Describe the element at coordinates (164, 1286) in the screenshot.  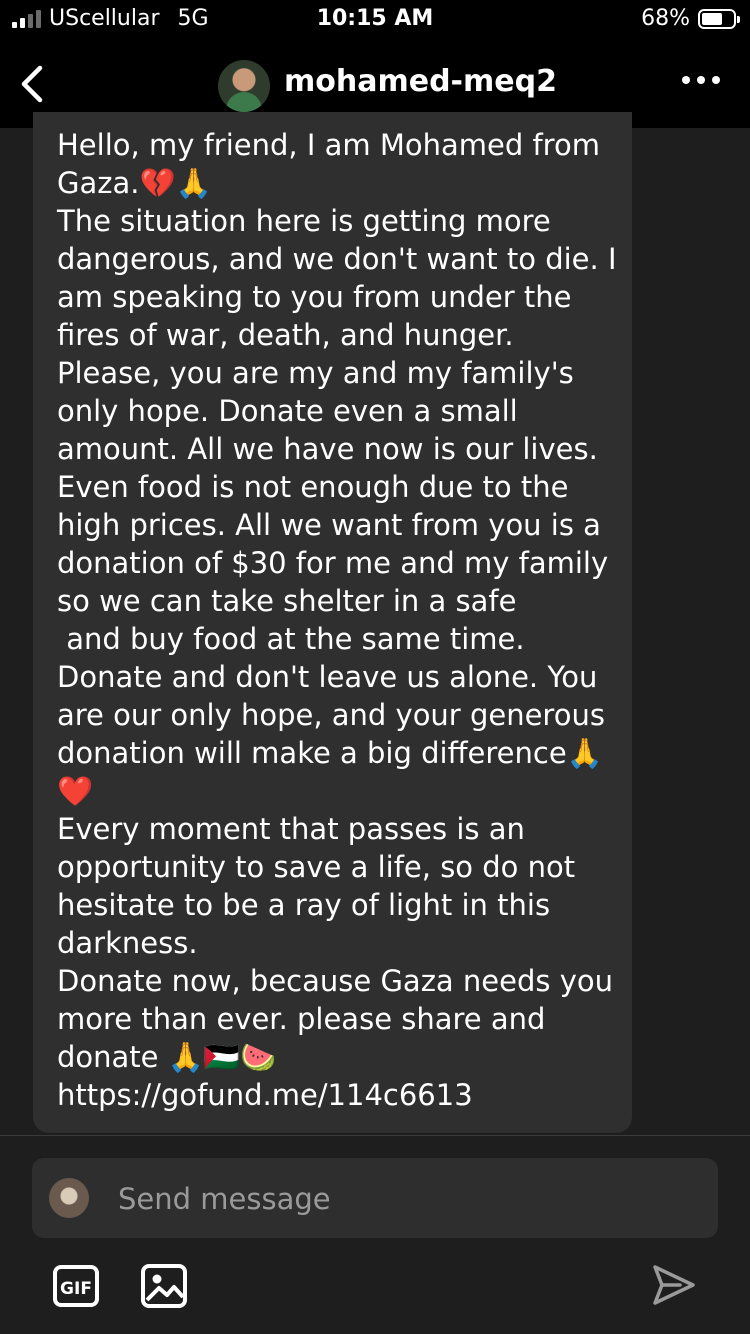
I see `image-icon` at that location.